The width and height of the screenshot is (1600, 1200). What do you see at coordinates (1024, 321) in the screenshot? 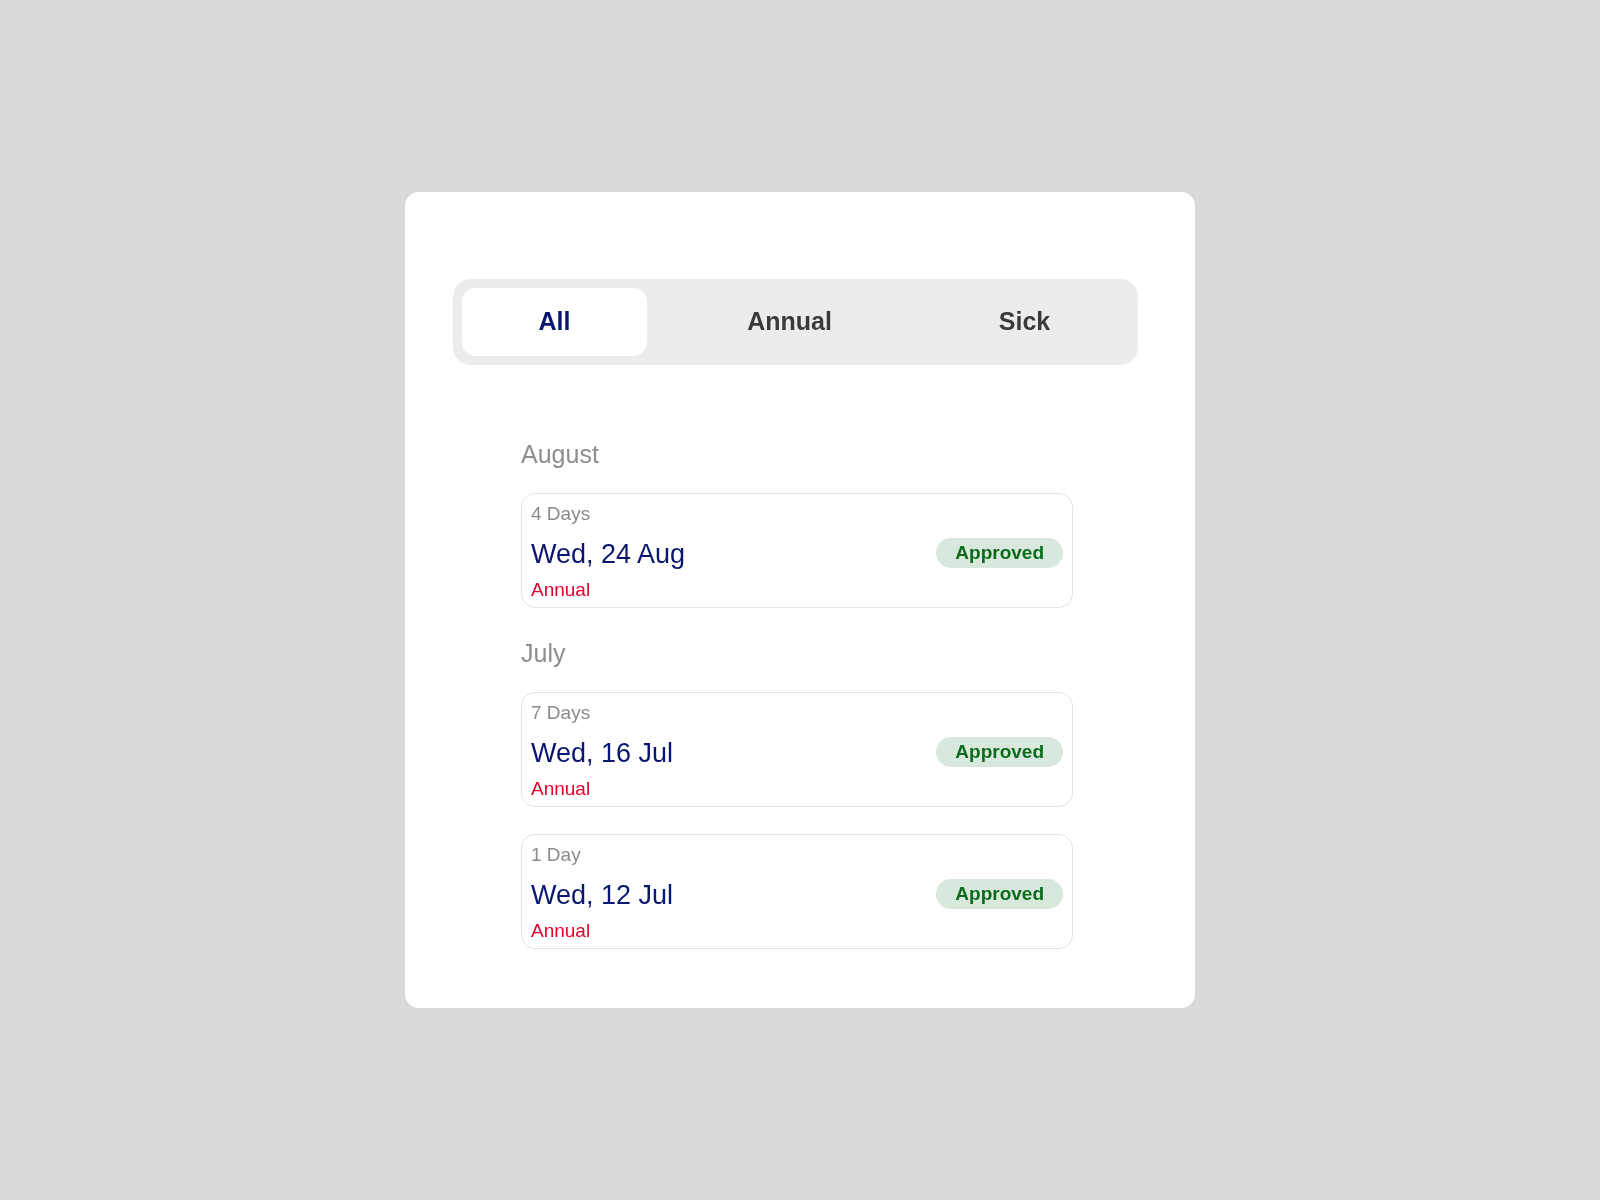
I see `tab: Sick` at bounding box center [1024, 321].